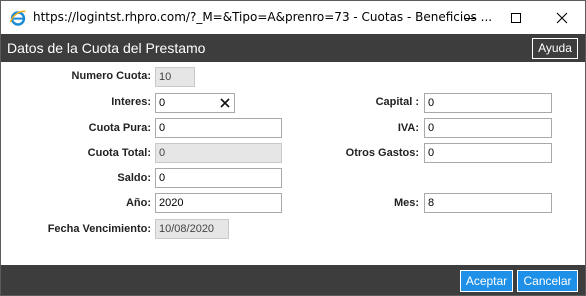 Image resolution: width=586 pixels, height=296 pixels. I want to click on mes-label: Mes:, so click(406, 203).